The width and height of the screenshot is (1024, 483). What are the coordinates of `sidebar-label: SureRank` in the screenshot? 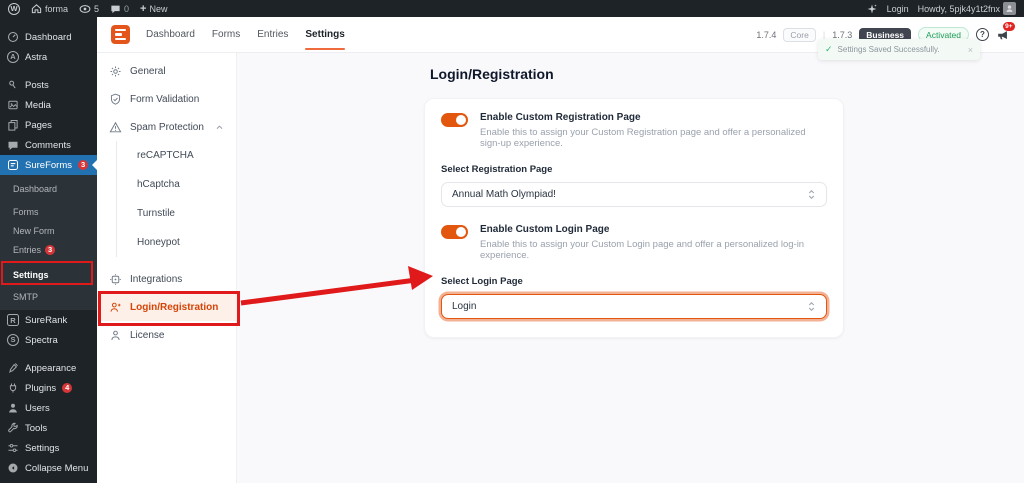 It's located at (46, 320).